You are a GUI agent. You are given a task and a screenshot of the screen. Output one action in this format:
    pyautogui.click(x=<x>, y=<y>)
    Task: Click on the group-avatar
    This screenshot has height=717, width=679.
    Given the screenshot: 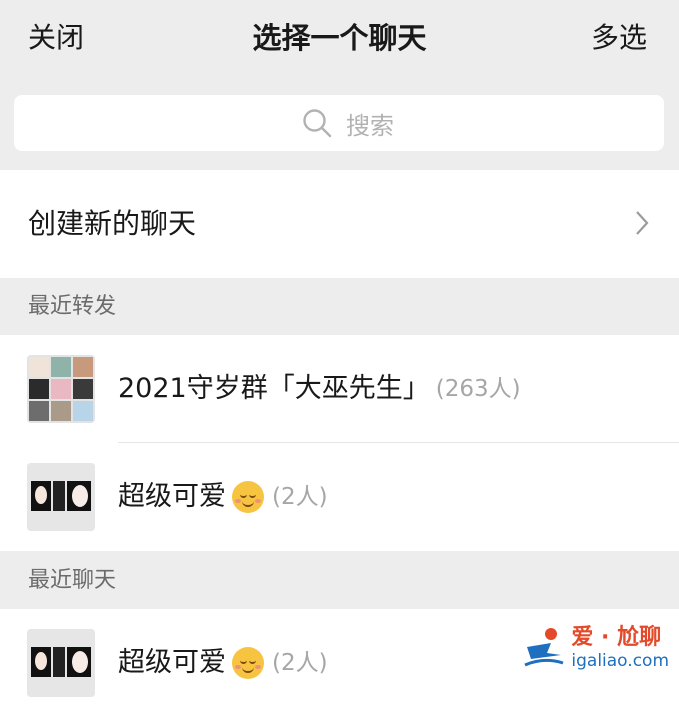 What is the action you would take?
    pyautogui.click(x=61, y=389)
    